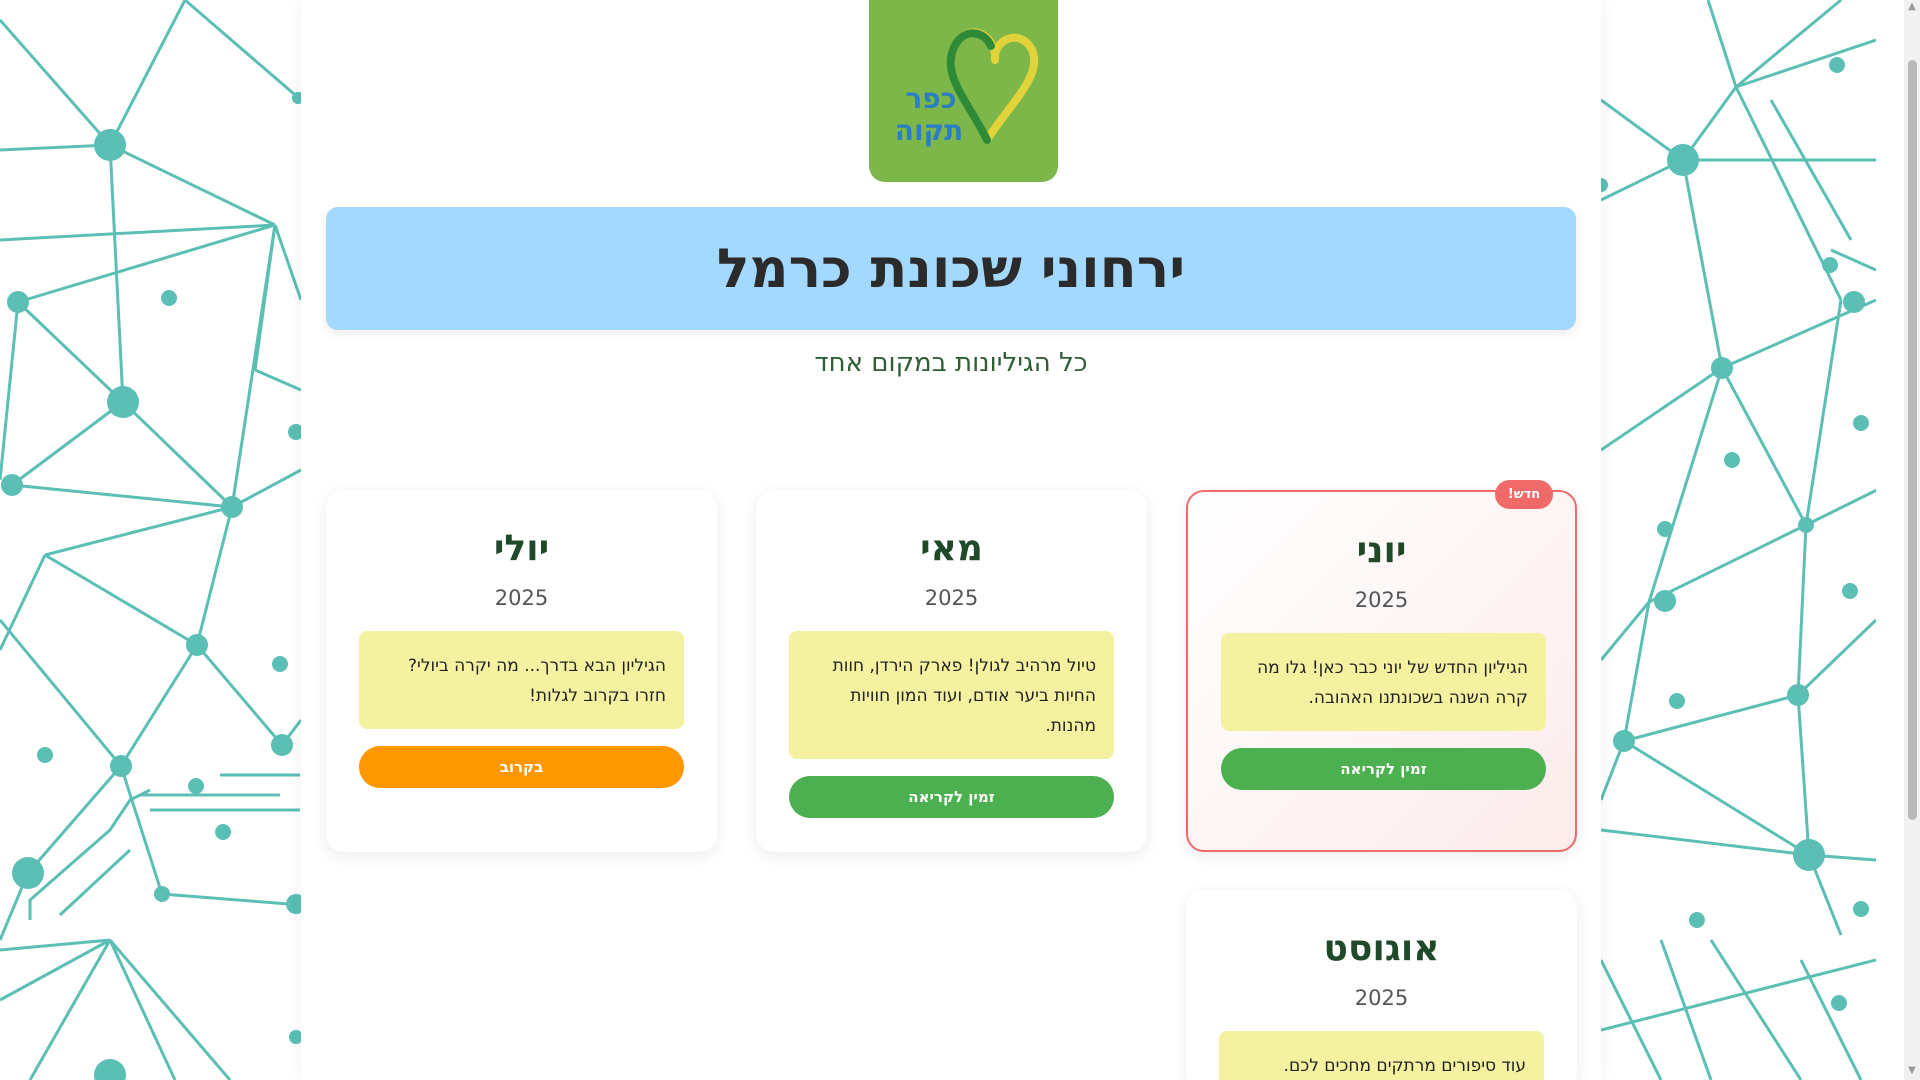 The width and height of the screenshot is (1920, 1080). Describe the element at coordinates (1524, 494) in the screenshot. I see `new-badge: חדש!` at that location.